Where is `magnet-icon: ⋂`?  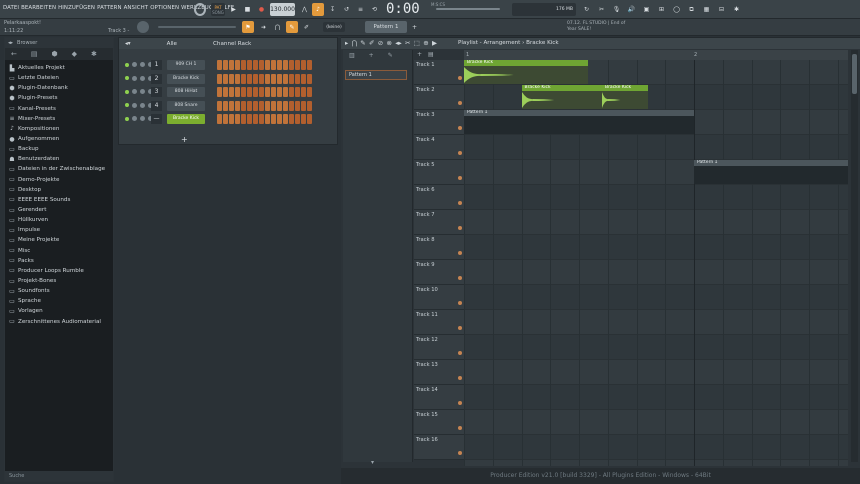
magnet-icon: ⋂ is located at coordinates (277, 27).